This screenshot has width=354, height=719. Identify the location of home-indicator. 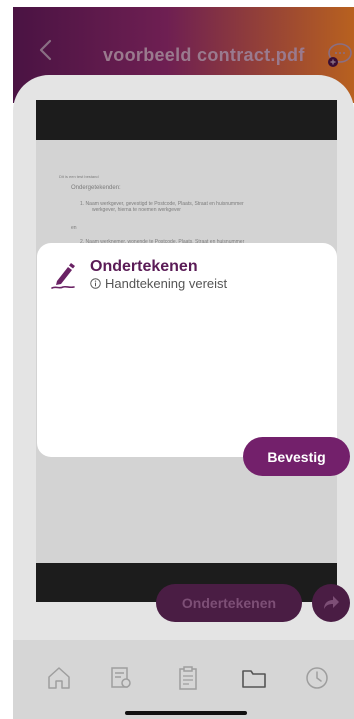
(186, 713).